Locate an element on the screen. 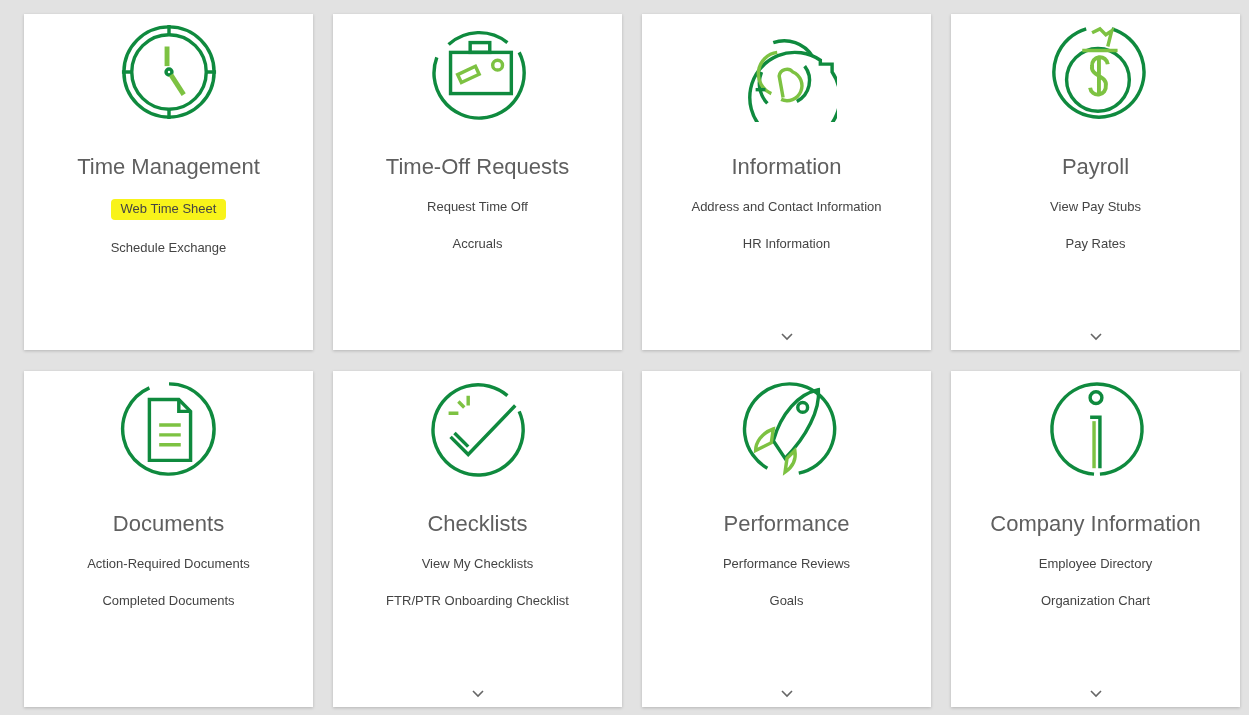 The image size is (1249, 715). menu-link: Pay Rates is located at coordinates (1095, 245).